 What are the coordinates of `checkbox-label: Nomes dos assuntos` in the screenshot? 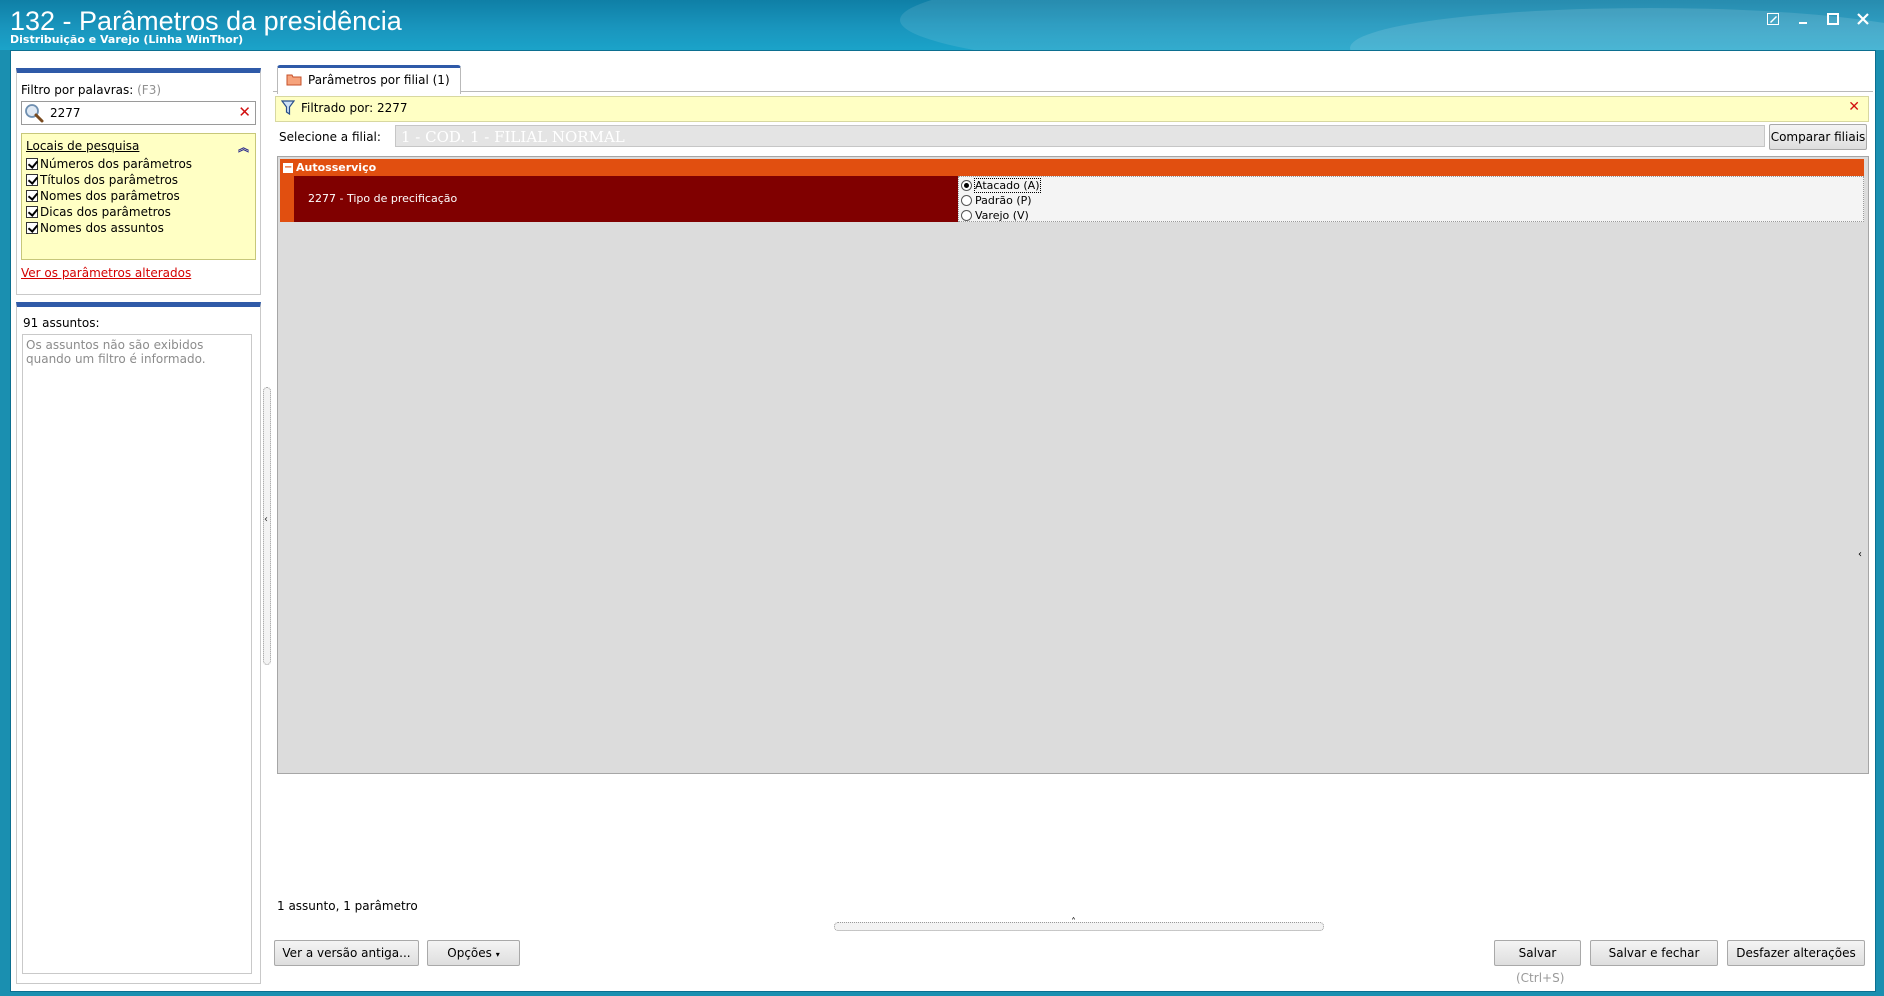 It's located at (102, 228).